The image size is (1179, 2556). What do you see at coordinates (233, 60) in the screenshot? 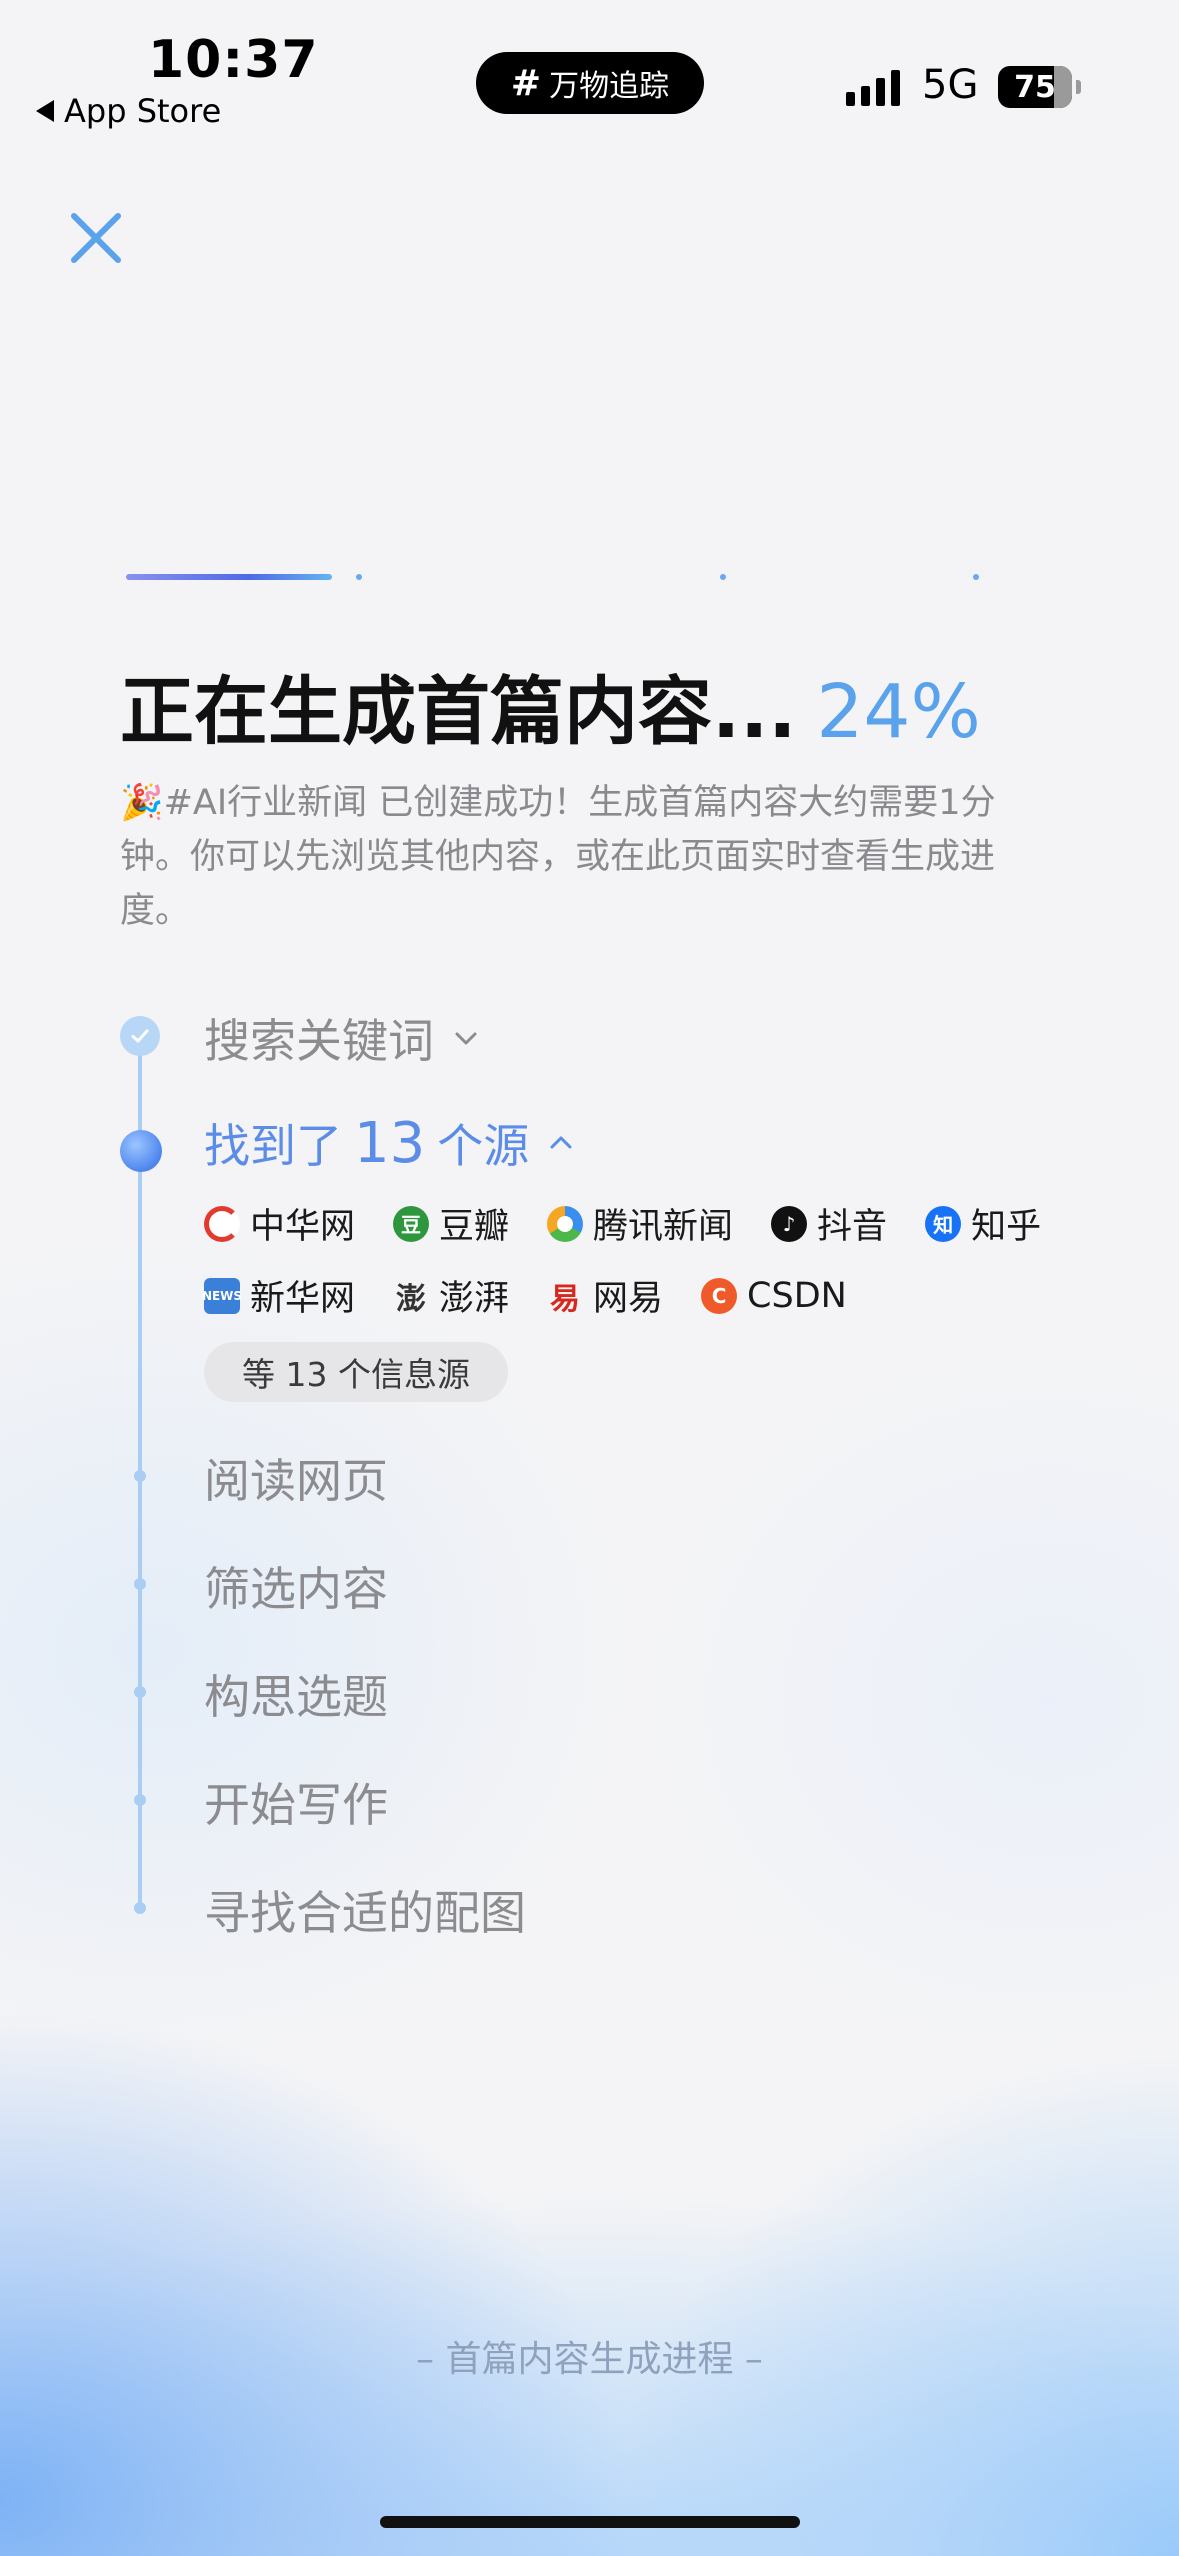
I see `status-time: 10:37` at bounding box center [233, 60].